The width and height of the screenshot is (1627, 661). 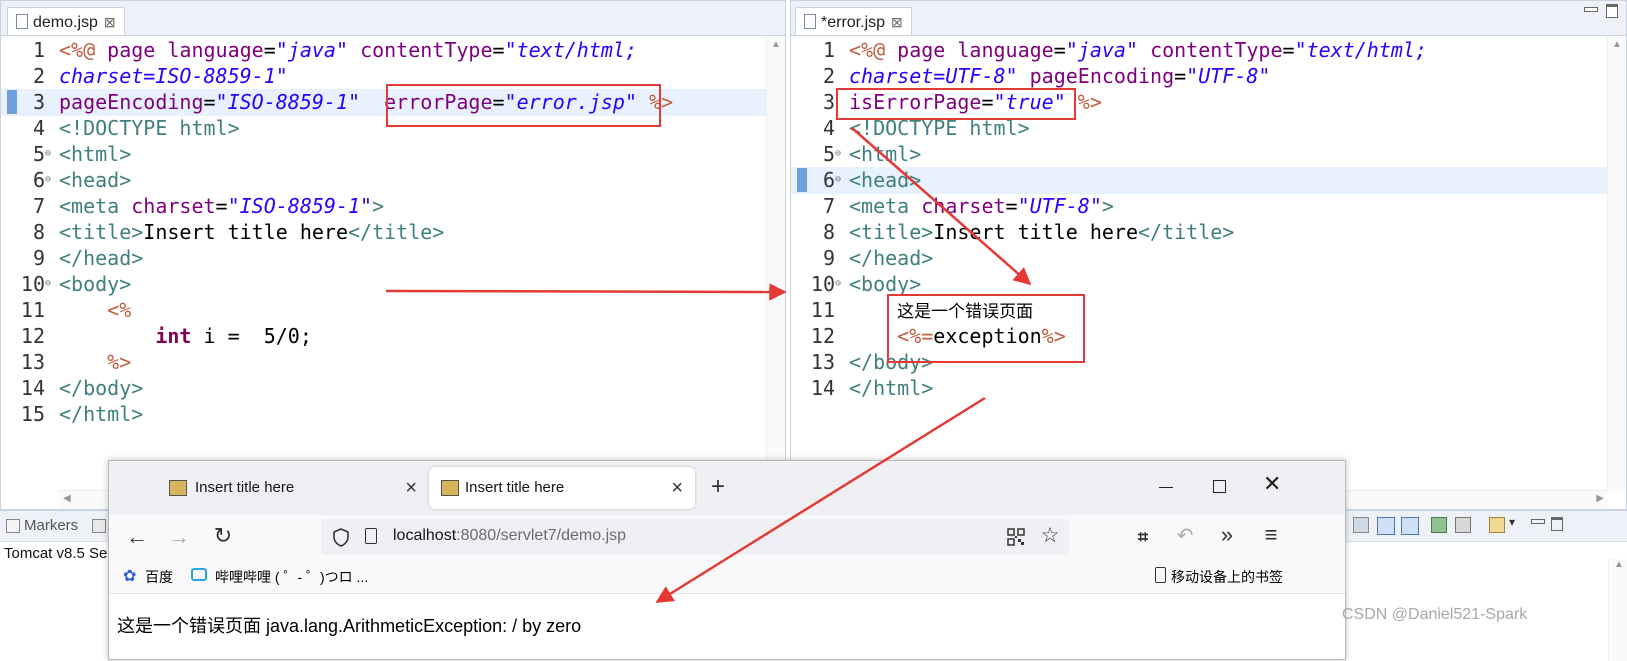 I want to click on arrow-demo-to-error, so click(x=586, y=292).